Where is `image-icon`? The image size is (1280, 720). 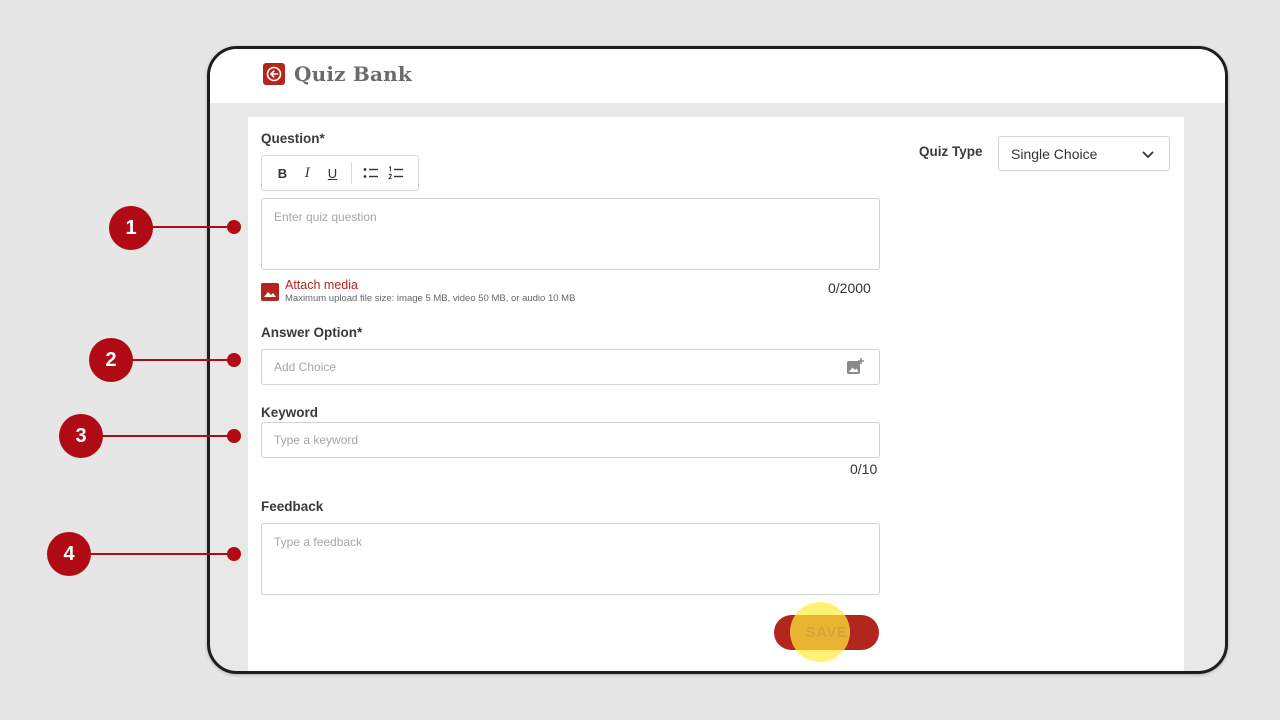 image-icon is located at coordinates (270, 292).